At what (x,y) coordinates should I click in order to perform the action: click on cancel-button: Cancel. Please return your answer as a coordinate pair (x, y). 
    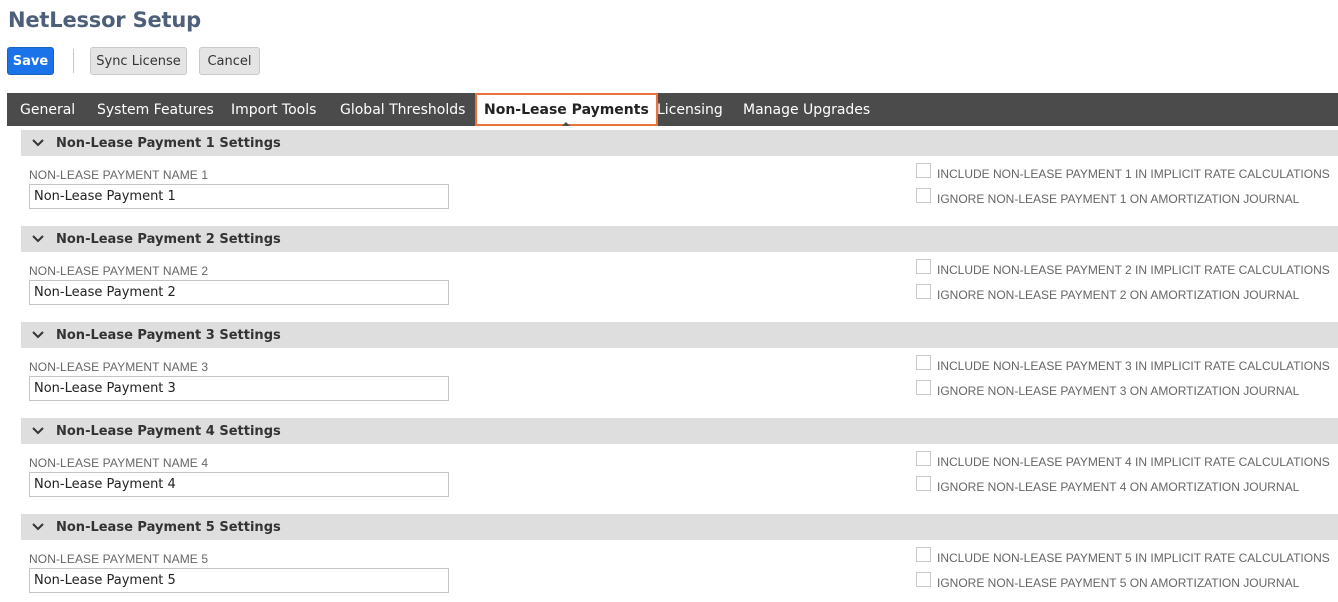
    Looking at the image, I should click on (229, 61).